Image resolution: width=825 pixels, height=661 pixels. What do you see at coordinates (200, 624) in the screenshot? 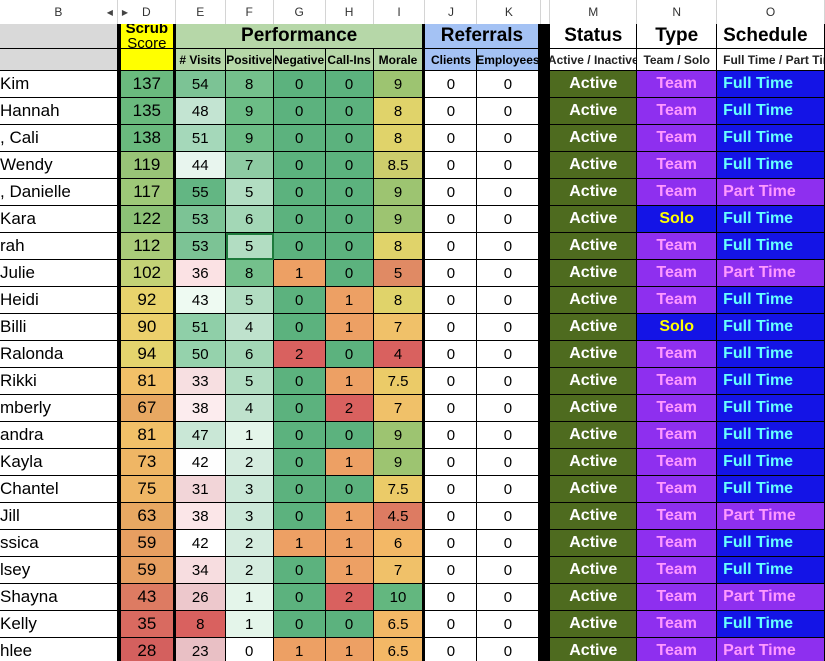
I see `cell-visits: 8` at bounding box center [200, 624].